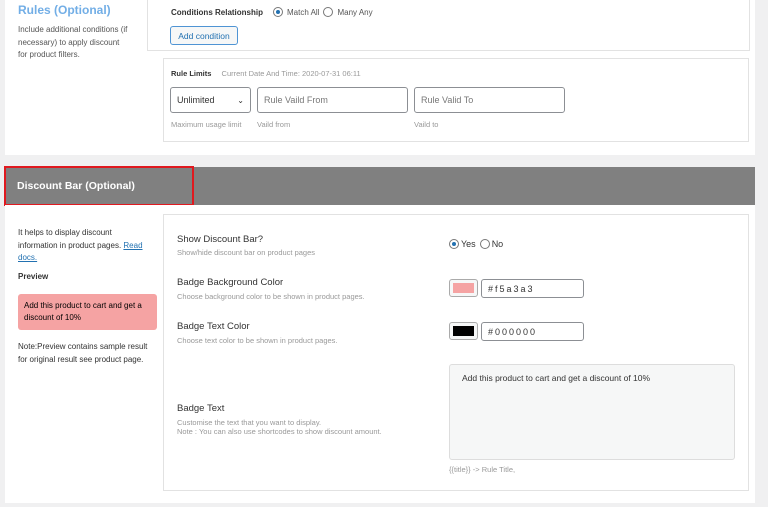  I want to click on show-yes-radio, so click(454, 244).